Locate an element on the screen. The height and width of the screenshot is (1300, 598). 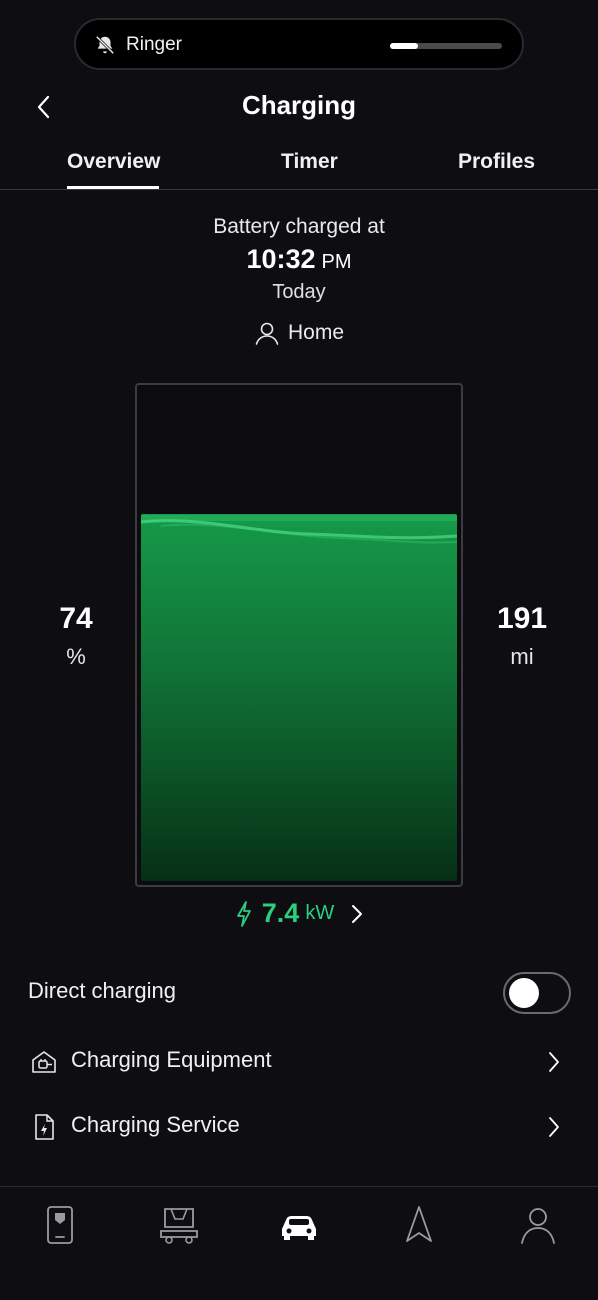
car-interior-icon is located at coordinates (179, 1225).